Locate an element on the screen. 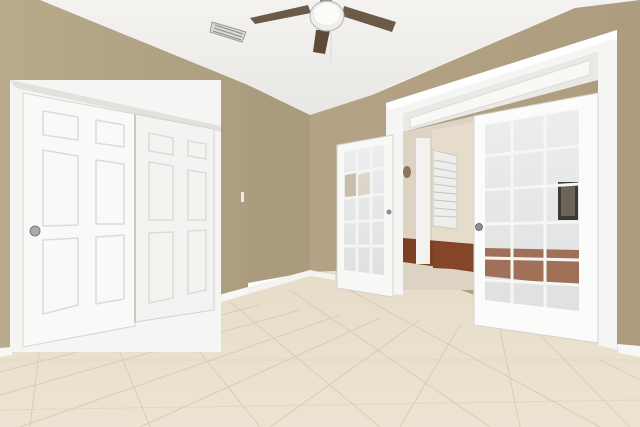  next-room-view is located at coordinates (438, 203).